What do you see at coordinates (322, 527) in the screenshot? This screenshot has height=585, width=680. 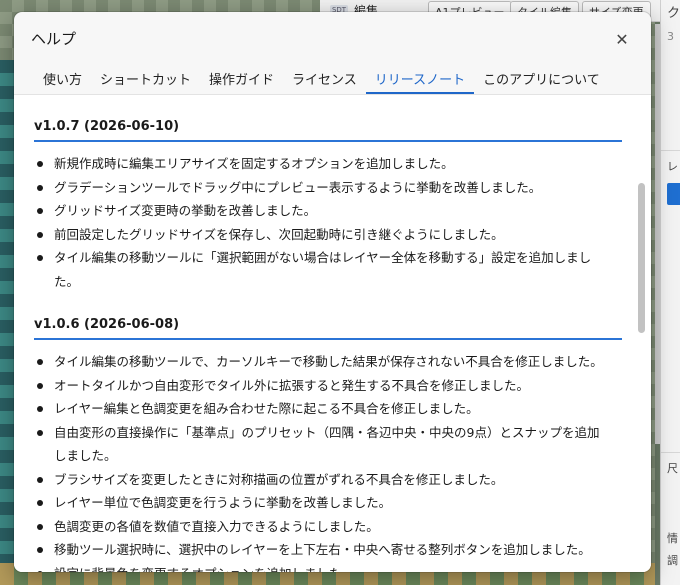 I see `list-item: 色調変更の各値を数値で直接入力できるようにしました。` at bounding box center [322, 527].